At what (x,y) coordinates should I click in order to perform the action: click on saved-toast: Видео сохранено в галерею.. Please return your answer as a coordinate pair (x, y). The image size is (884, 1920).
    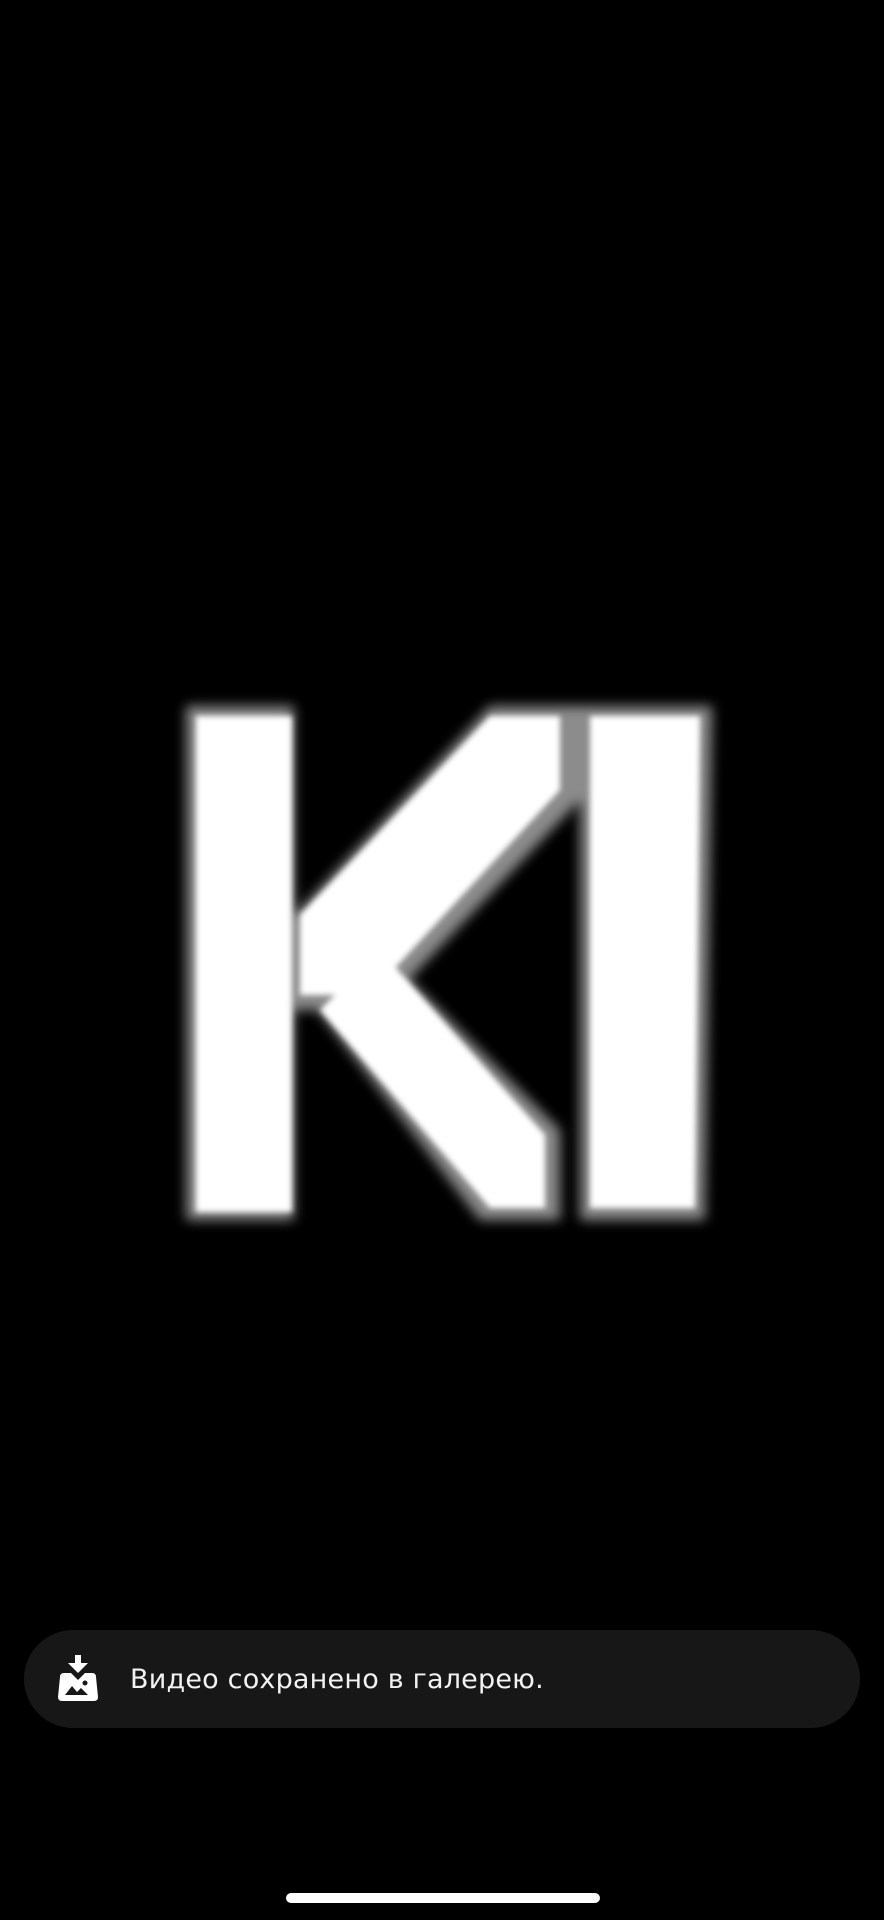
    Looking at the image, I should click on (442, 1679).